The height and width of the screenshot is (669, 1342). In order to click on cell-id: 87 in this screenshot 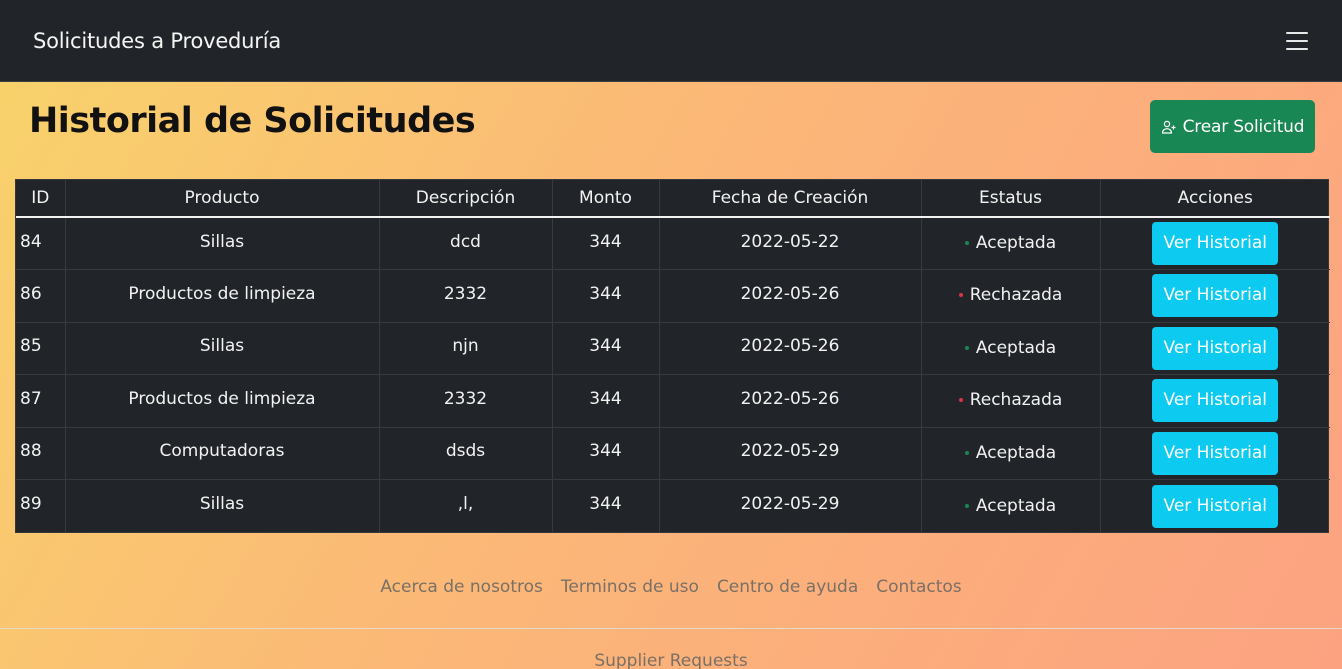, I will do `click(41, 399)`.